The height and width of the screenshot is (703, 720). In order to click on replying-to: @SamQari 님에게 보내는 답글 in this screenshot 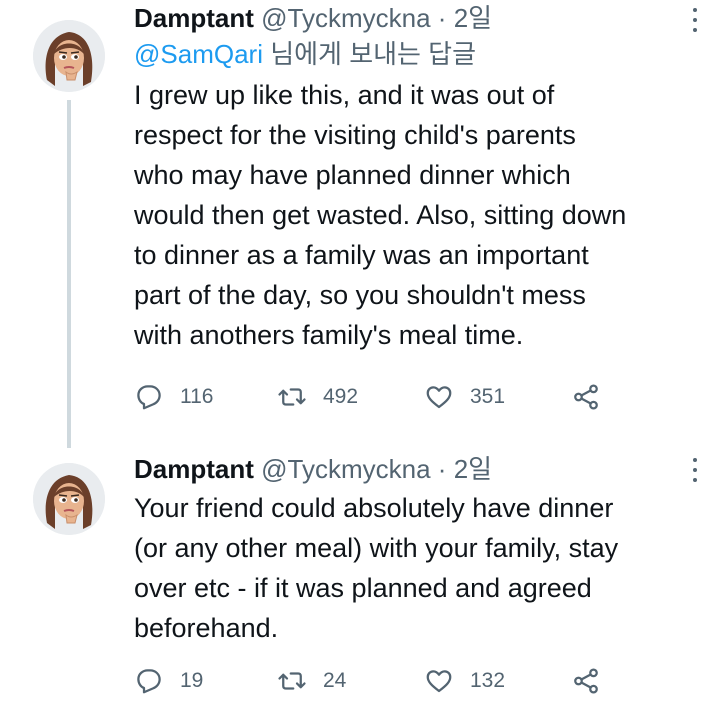, I will do `click(417, 54)`.